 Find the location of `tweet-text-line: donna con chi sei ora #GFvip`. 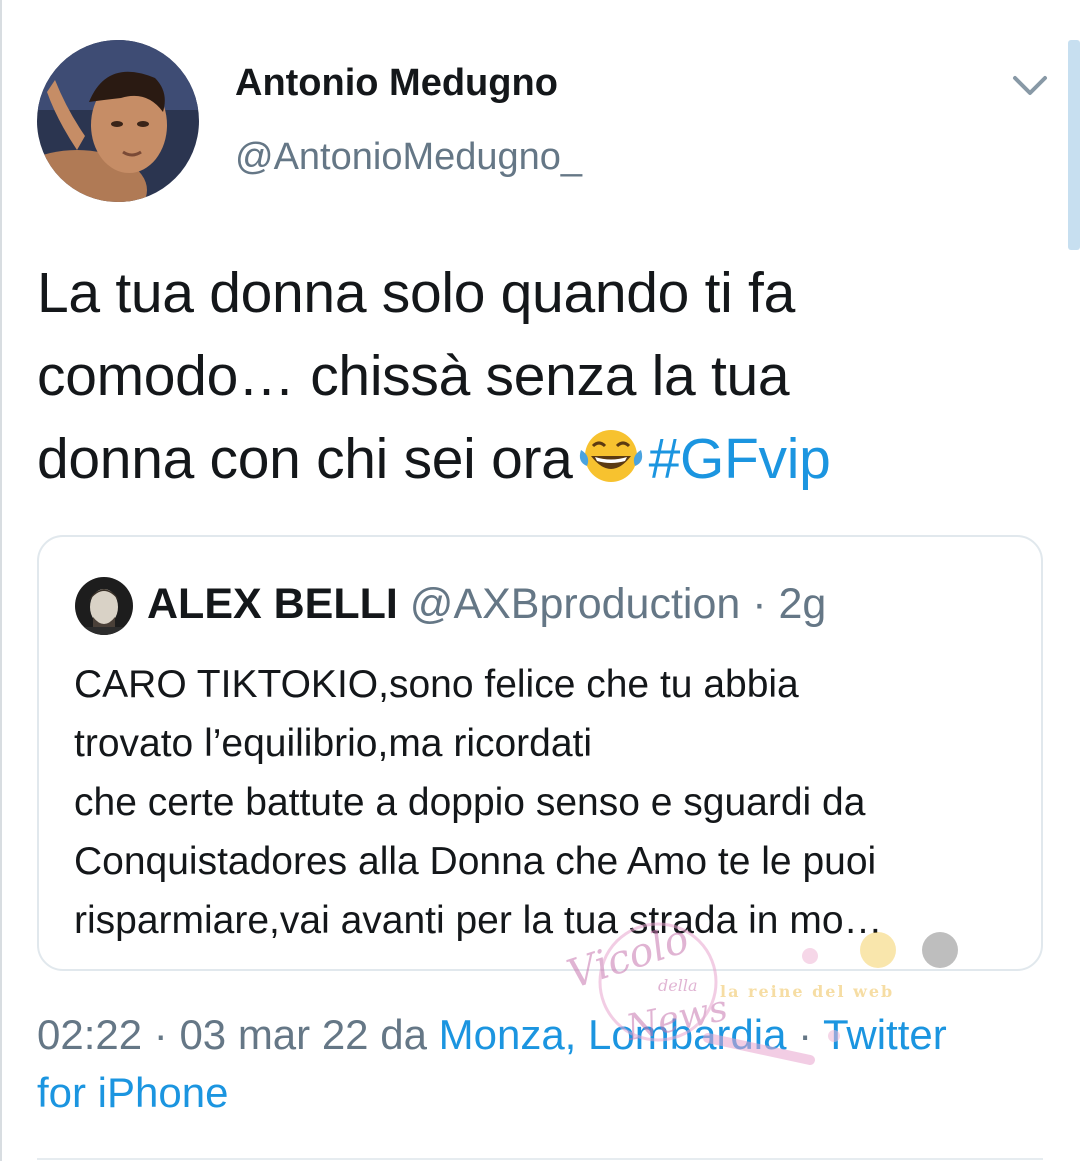

tweet-text-line: donna con chi sei ora #GFvip is located at coordinates (542, 459).